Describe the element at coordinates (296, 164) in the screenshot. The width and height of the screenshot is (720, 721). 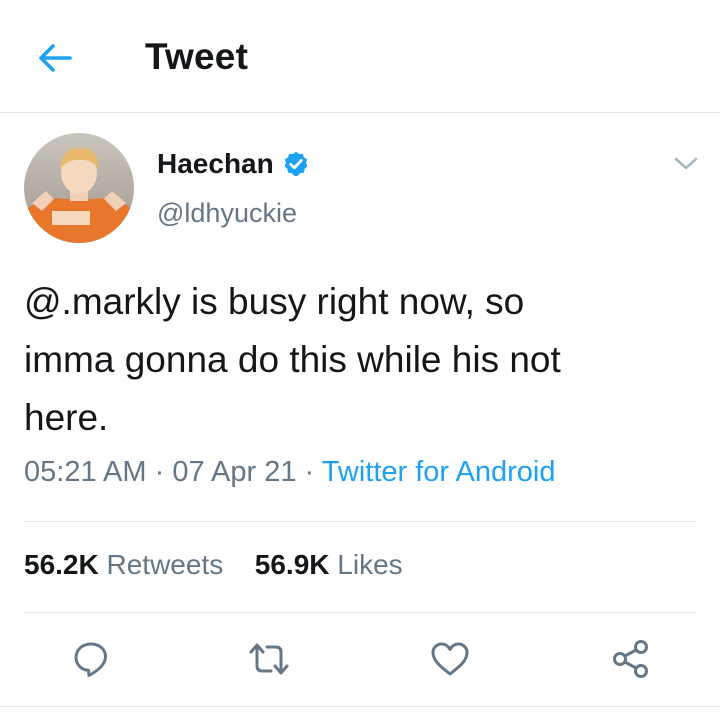
I see `verified-badge-icon` at that location.